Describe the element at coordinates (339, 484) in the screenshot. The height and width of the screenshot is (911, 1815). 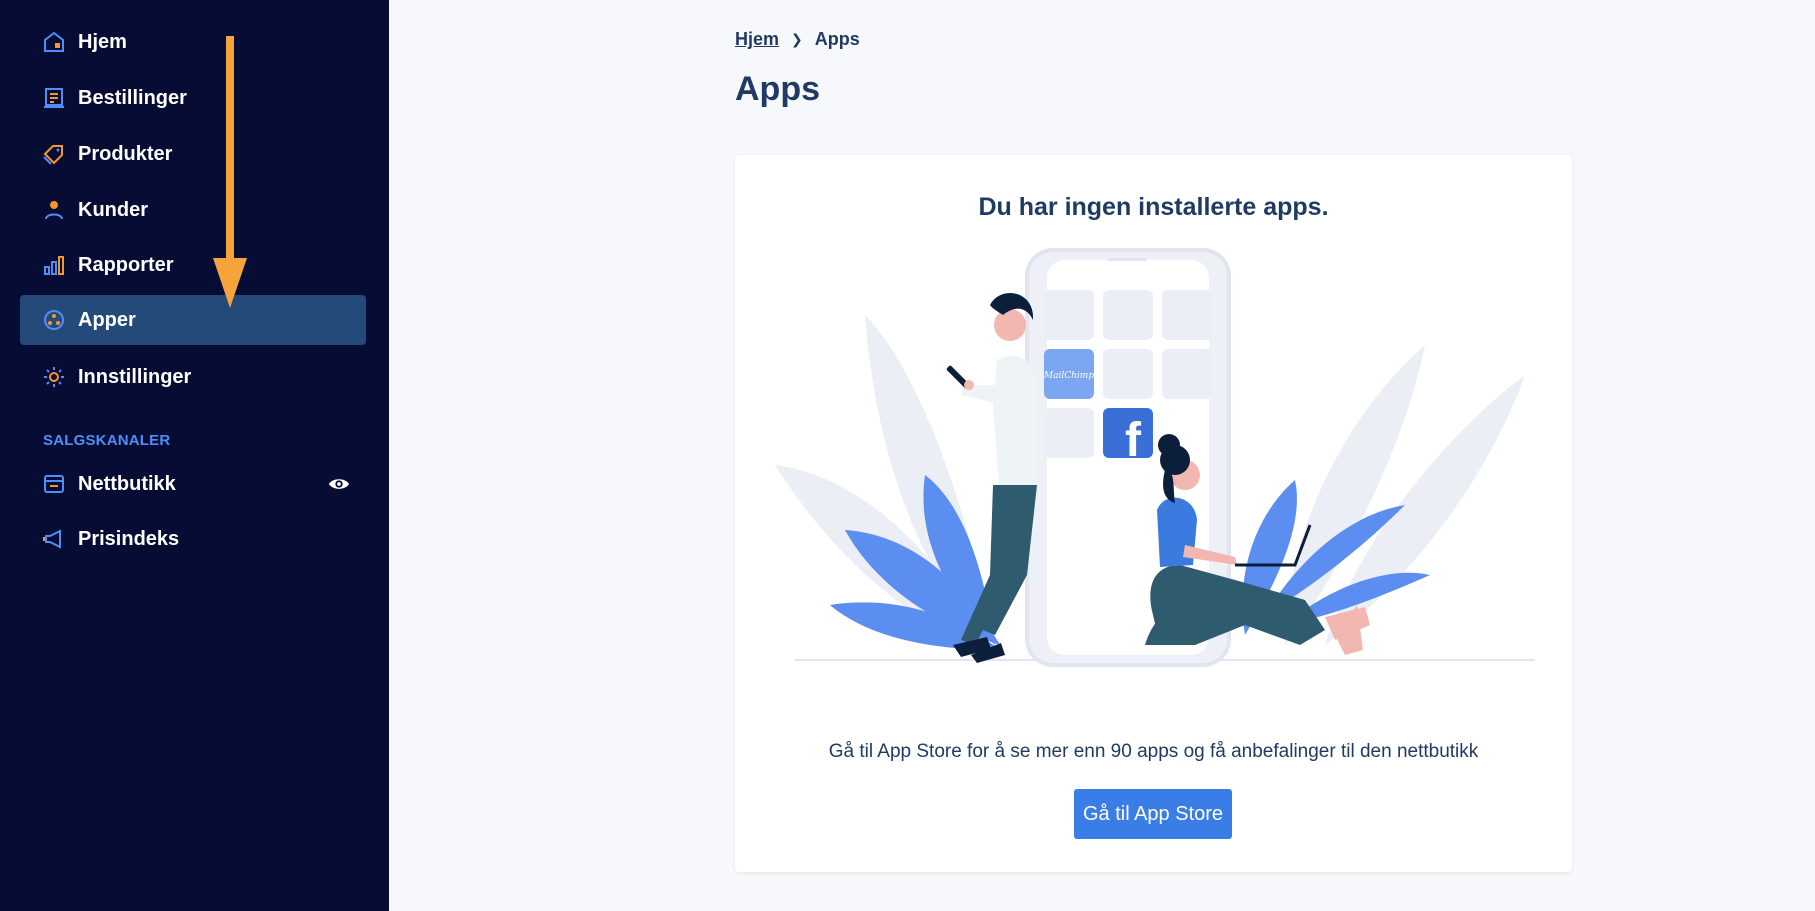
I see `eye-icon` at that location.